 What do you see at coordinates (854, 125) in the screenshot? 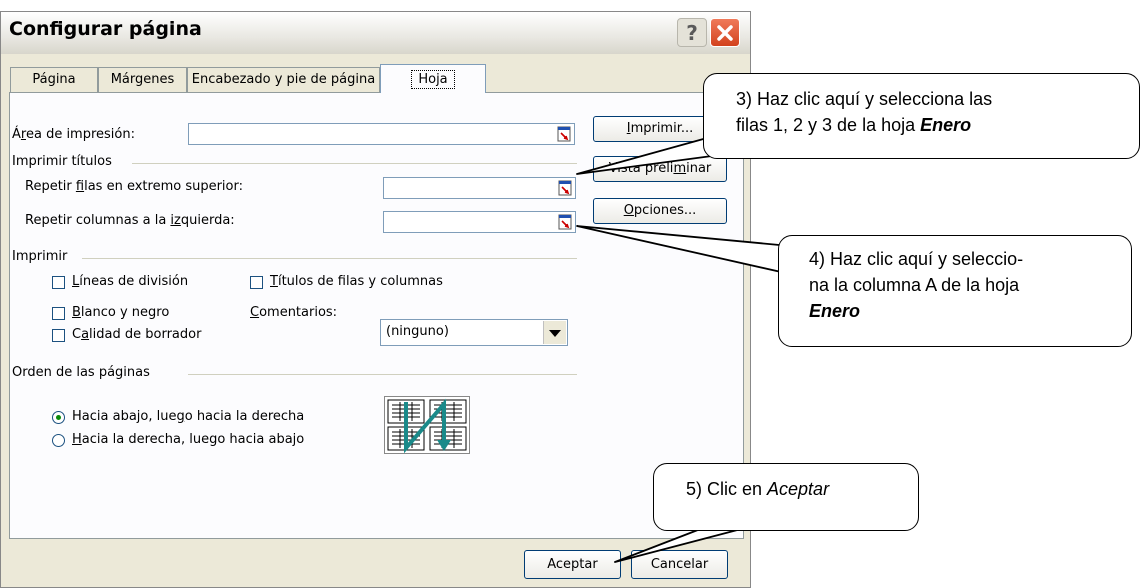
I see `callout-3-line2: filas 1, 2 y 3 de la hoja Enero` at bounding box center [854, 125].